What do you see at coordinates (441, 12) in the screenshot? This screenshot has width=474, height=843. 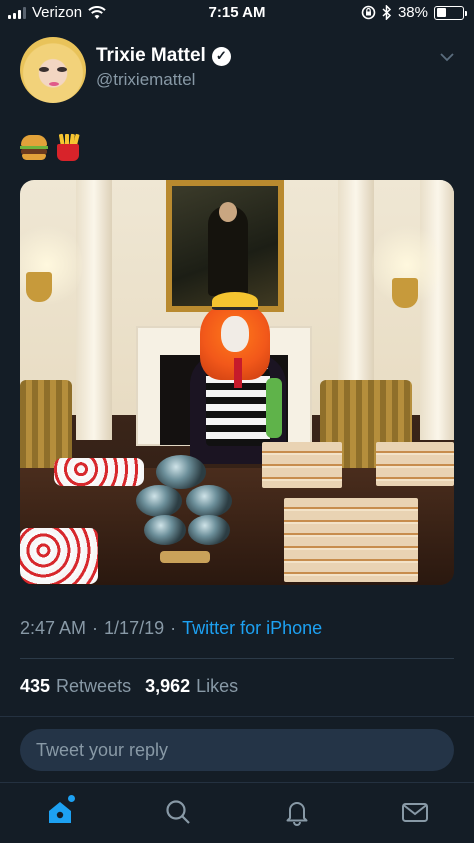 I see `battery-fill` at bounding box center [441, 12].